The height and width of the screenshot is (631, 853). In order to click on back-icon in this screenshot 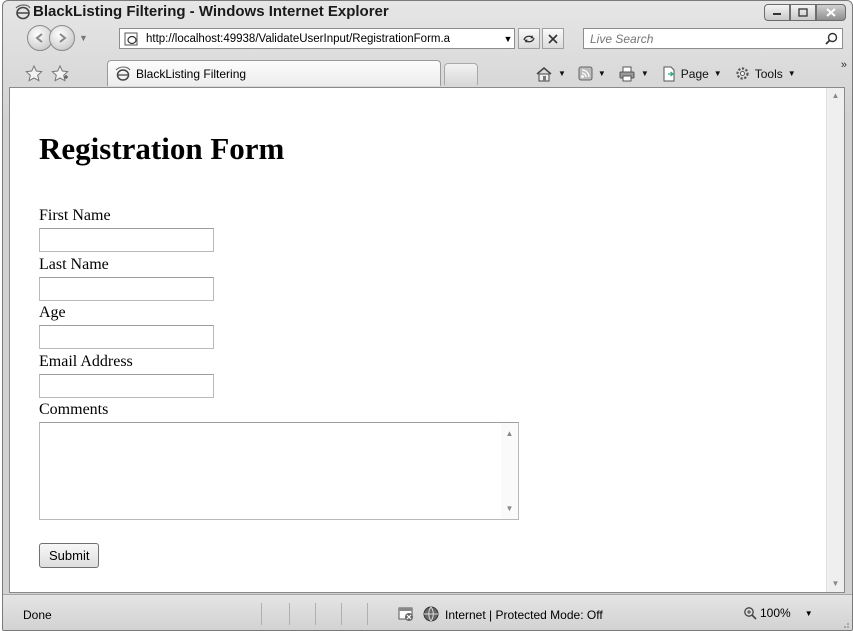, I will do `click(39, 38)`.